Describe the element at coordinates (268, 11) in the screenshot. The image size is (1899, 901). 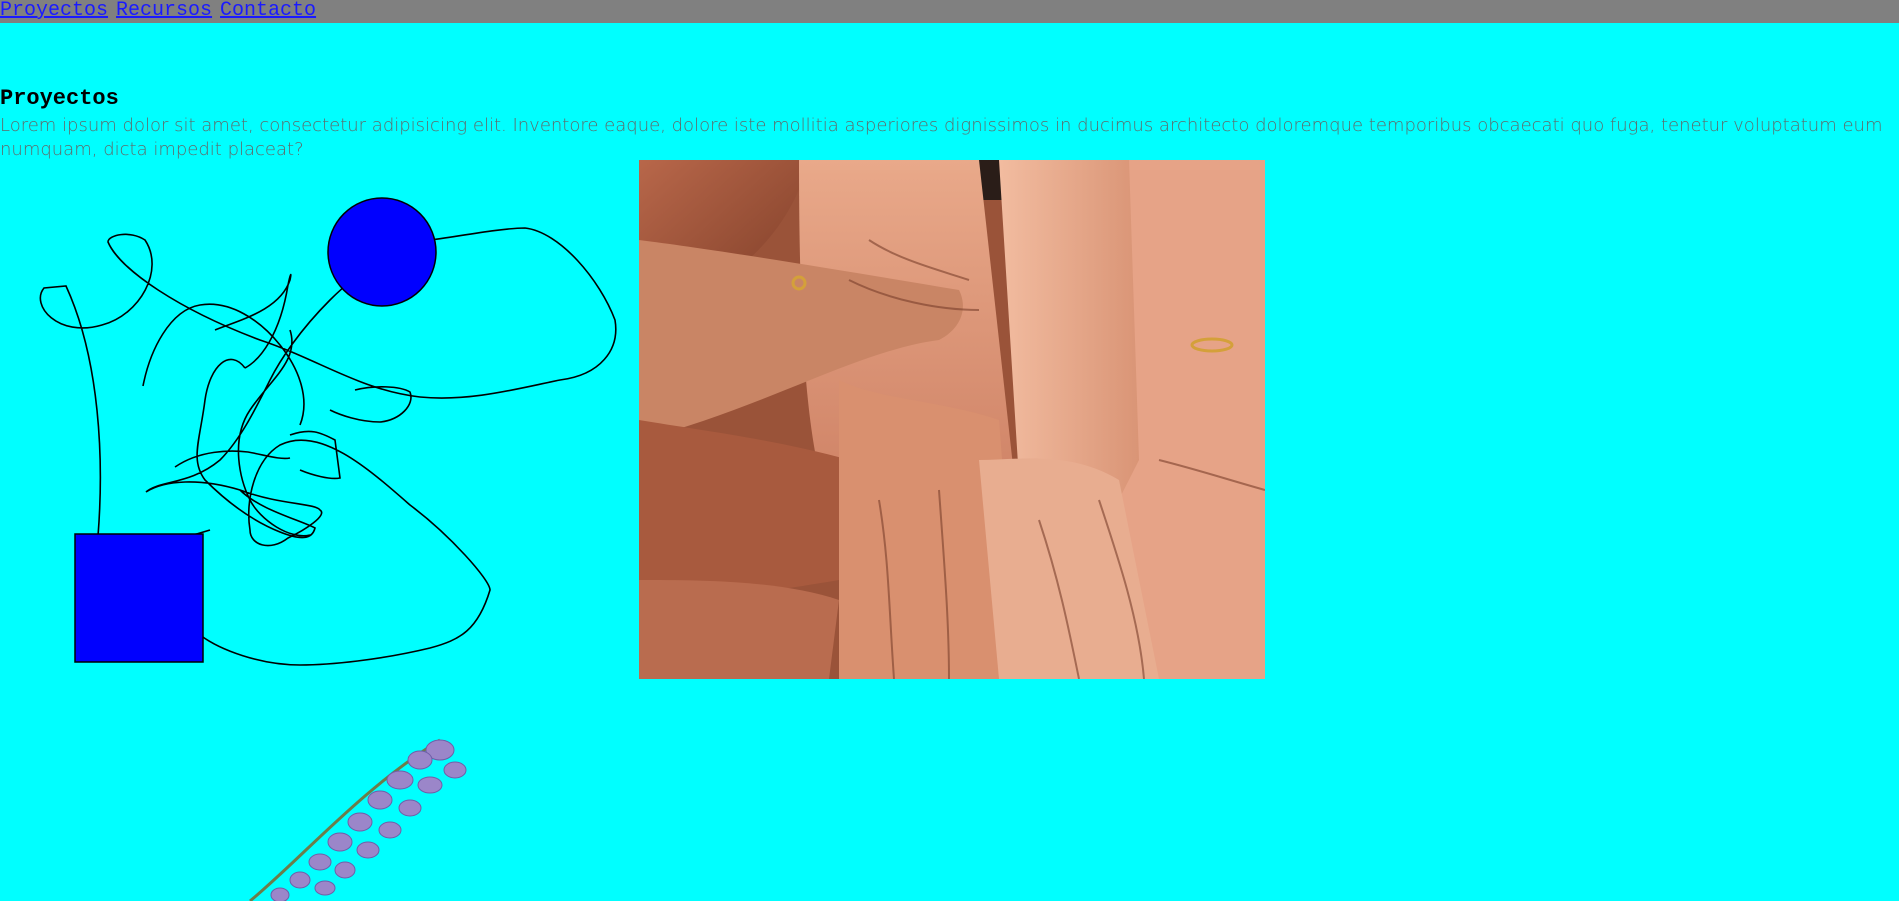
I see `nav-link-contacto: Contacto` at that location.